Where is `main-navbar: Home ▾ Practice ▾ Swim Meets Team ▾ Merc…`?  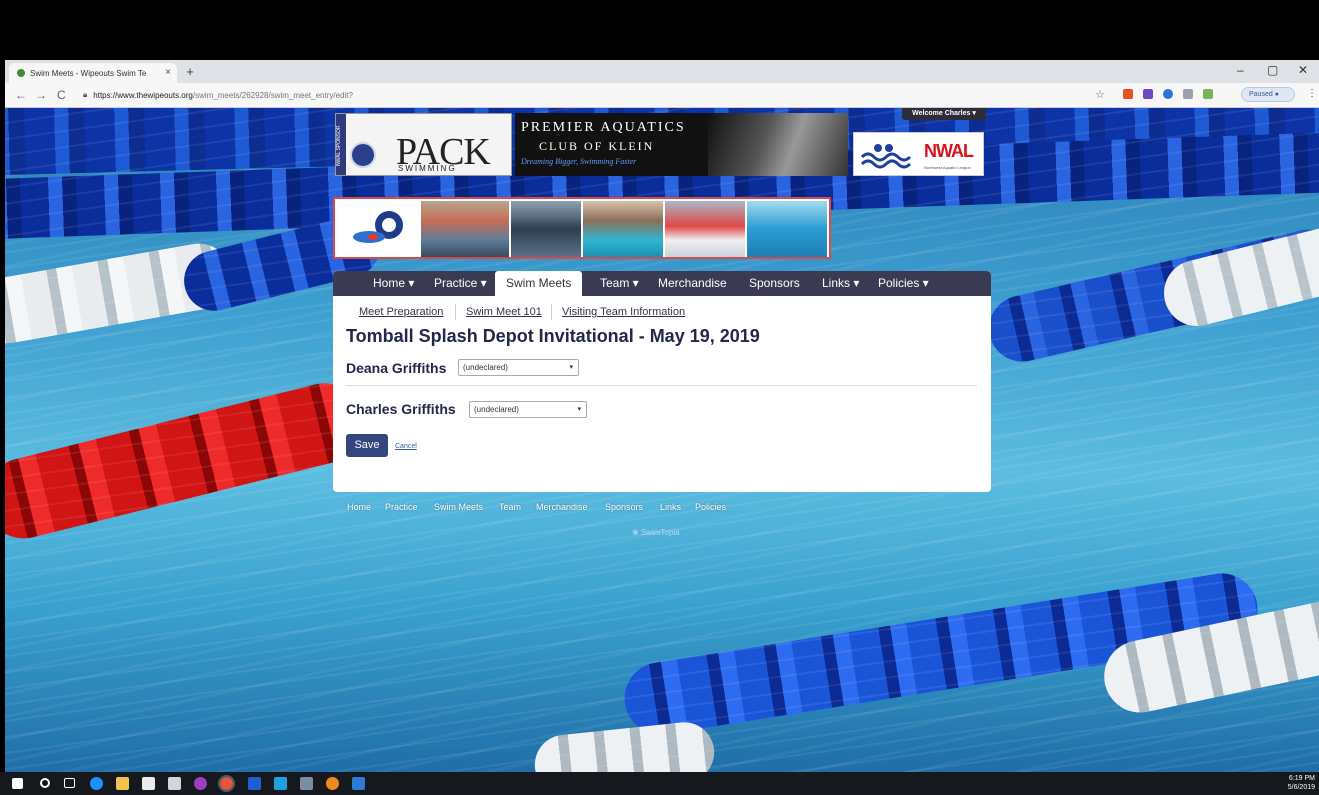 main-navbar: Home ▾ Practice ▾ Swim Meets Team ▾ Merc… is located at coordinates (662, 284).